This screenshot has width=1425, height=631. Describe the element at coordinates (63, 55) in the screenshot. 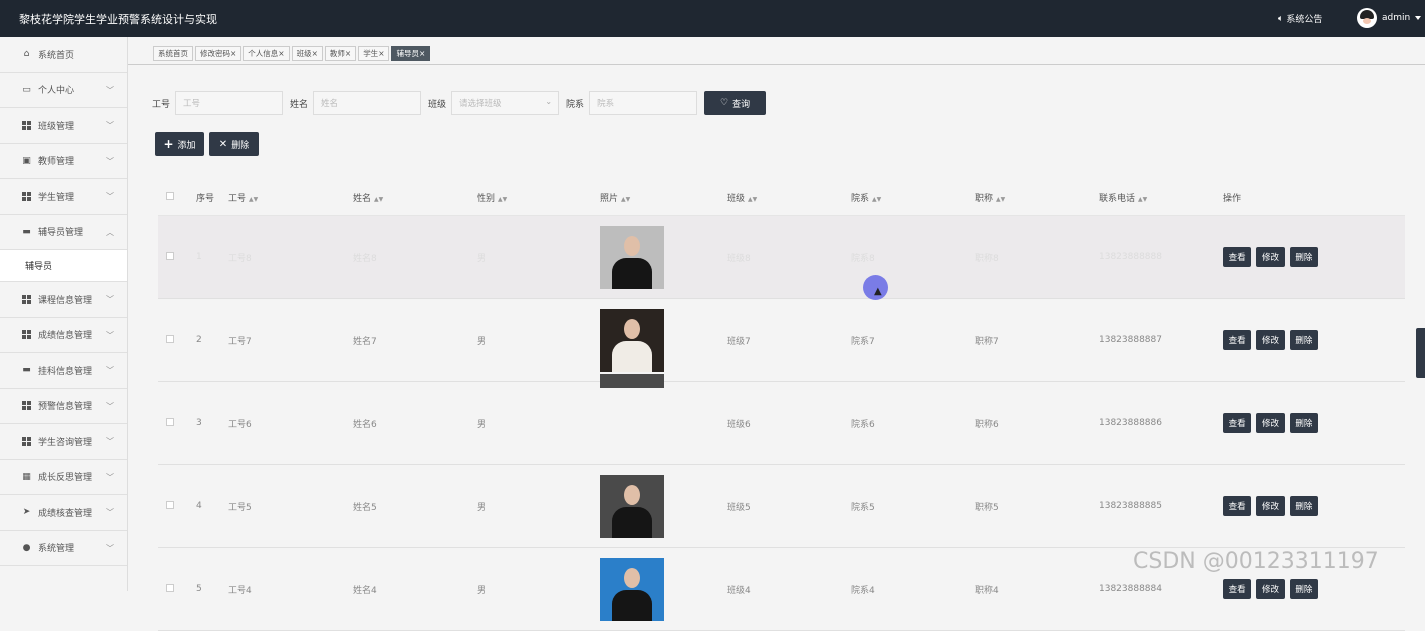

I see `sidebar-item: ⌂ 系统首页` at that location.